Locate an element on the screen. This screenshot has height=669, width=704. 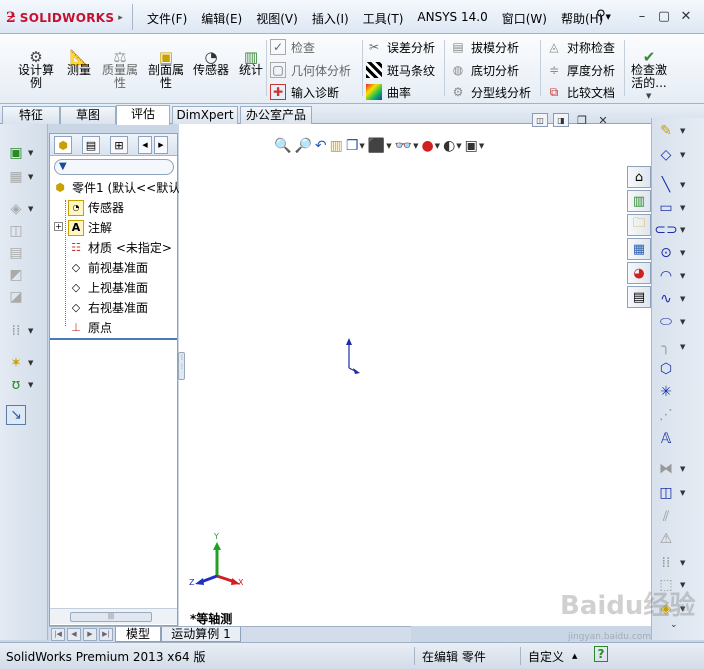
left-tool-6: ◩ is located at coordinates (25, 275).